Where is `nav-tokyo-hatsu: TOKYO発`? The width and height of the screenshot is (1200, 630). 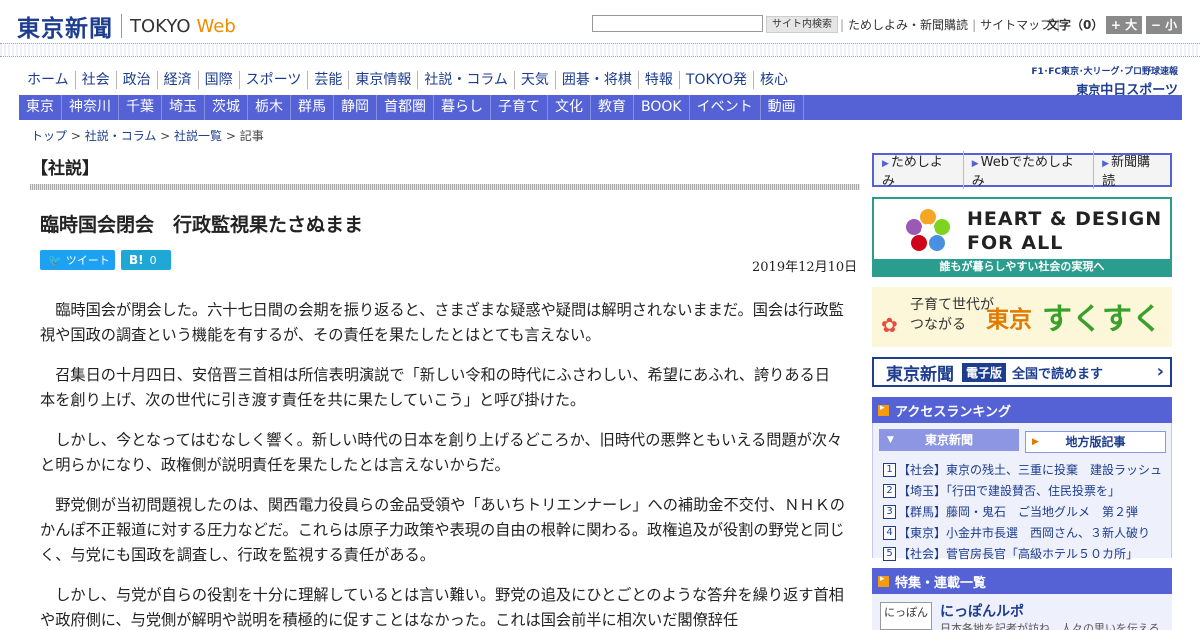
nav-tokyo-hatsu: TOKYO発 is located at coordinates (717, 80).